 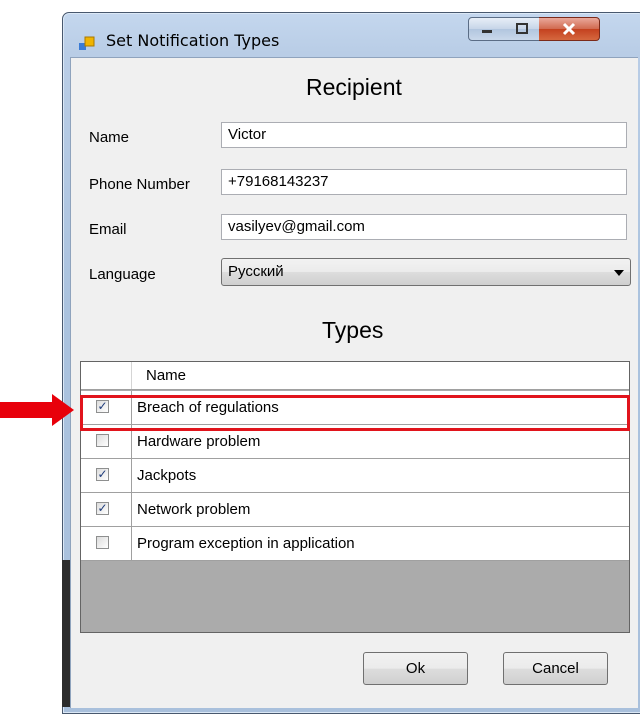 What do you see at coordinates (619, 273) in the screenshot?
I see `chevron-down-icon` at bounding box center [619, 273].